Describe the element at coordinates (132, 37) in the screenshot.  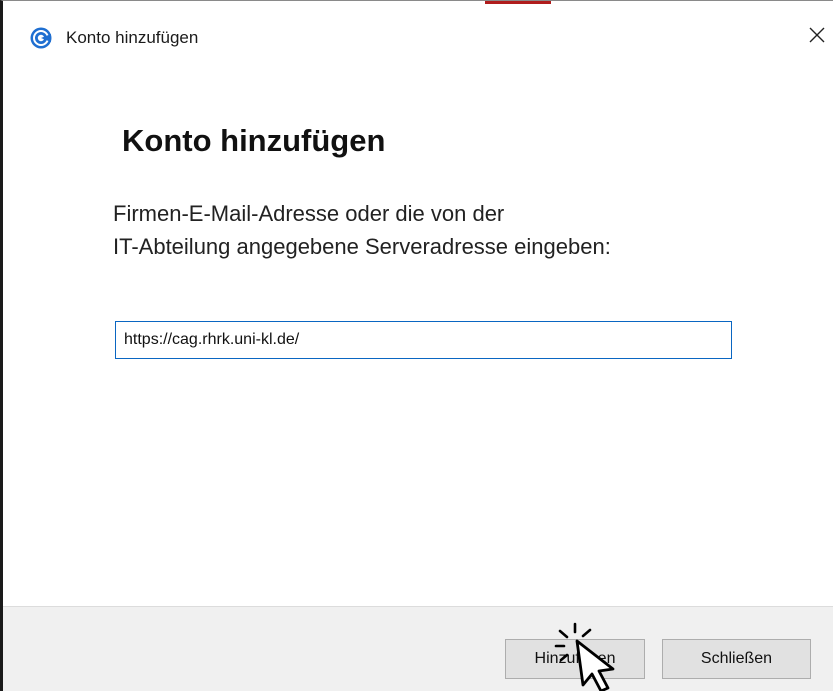
I see `window-title: Konto hinzufügen` at that location.